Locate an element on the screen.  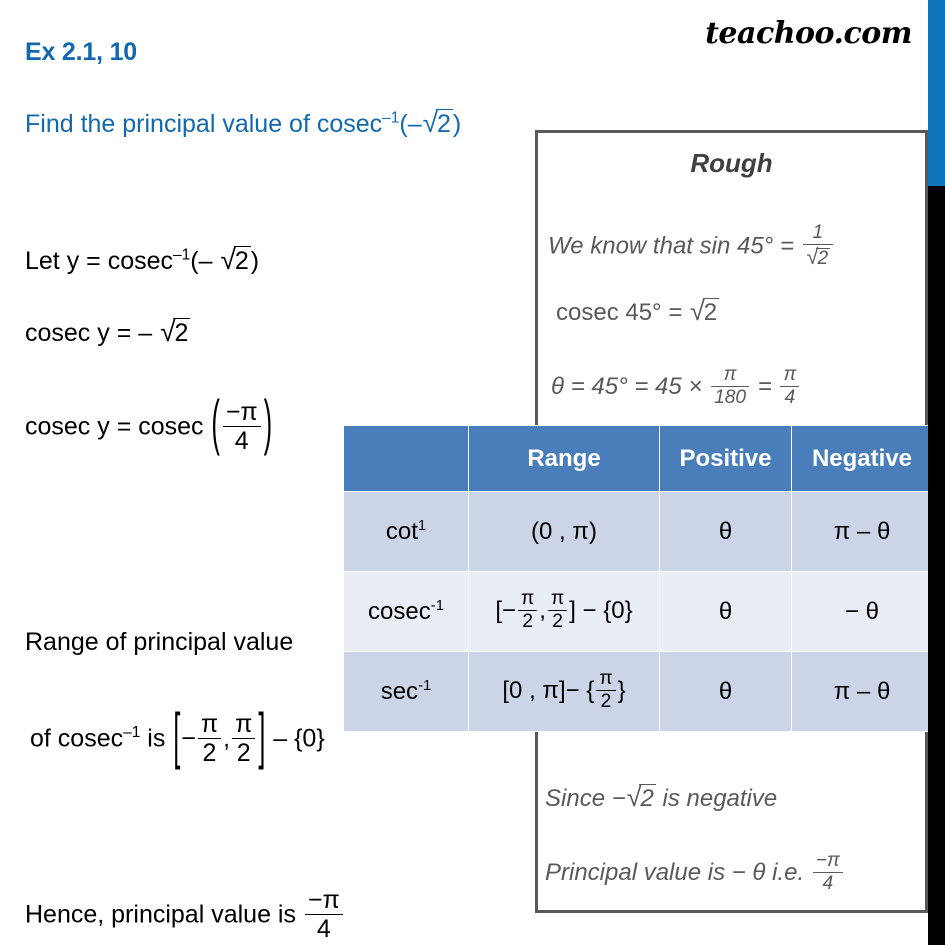
question-prefix: Find the principal value of cosec is located at coordinates (204, 124).